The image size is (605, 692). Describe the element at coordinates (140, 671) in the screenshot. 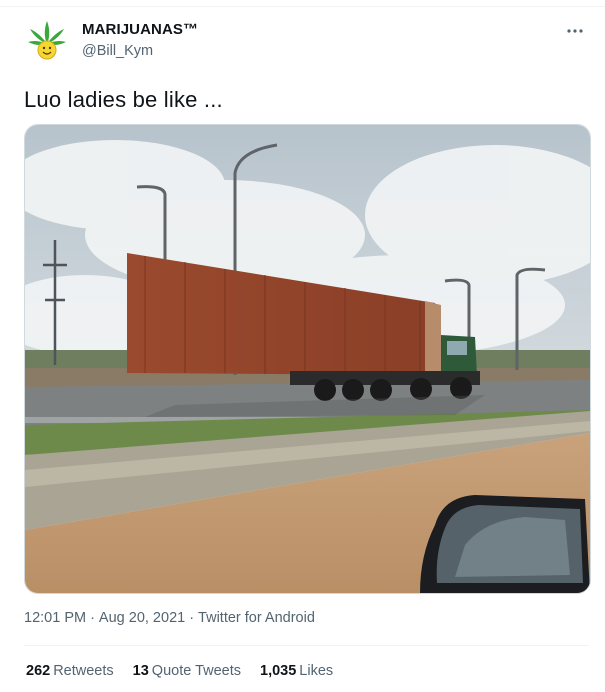

I see `quote-tweets-count: 13` at that location.